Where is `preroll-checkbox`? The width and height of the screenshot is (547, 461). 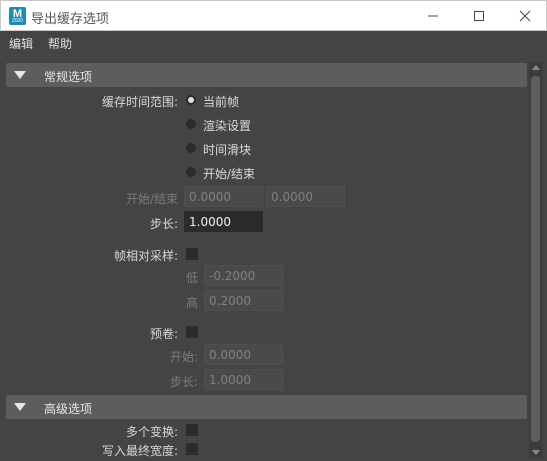
preroll-checkbox is located at coordinates (192, 332).